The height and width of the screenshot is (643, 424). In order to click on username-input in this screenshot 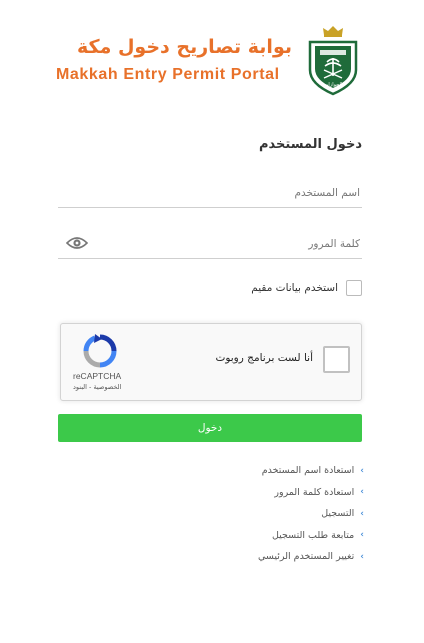, I will do `click(210, 192)`.